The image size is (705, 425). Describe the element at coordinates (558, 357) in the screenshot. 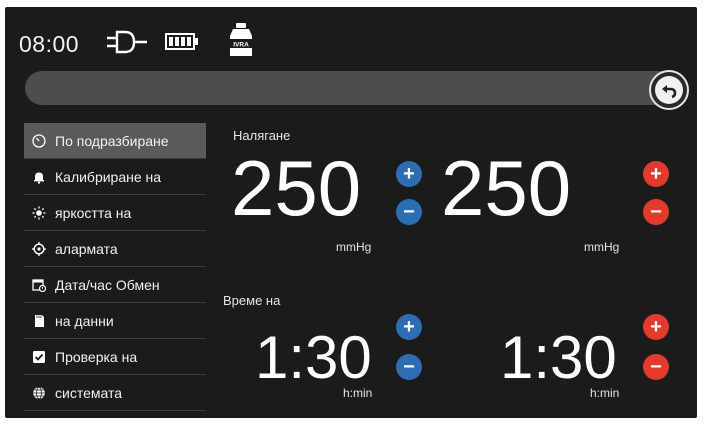

I see `time-right-value: 1:30` at that location.